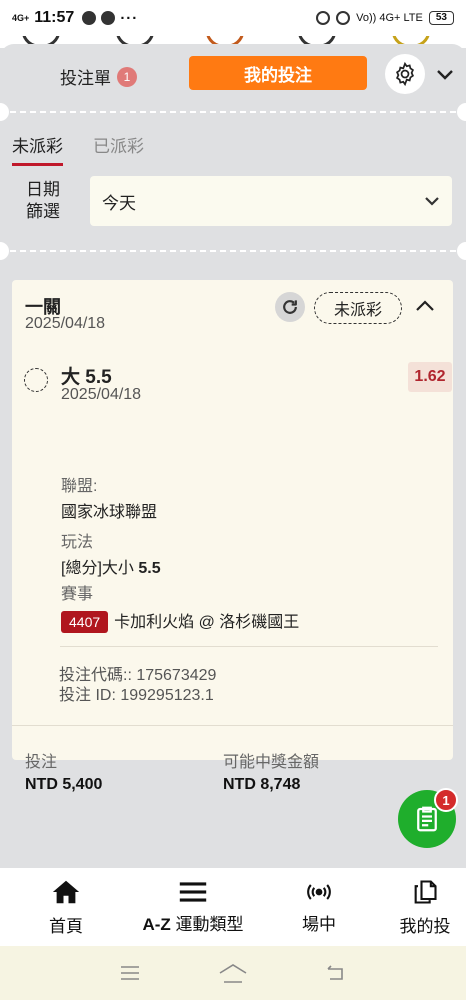 The height and width of the screenshot is (1000, 466). I want to click on nav-label: A-Z 運動類型, so click(192, 922).